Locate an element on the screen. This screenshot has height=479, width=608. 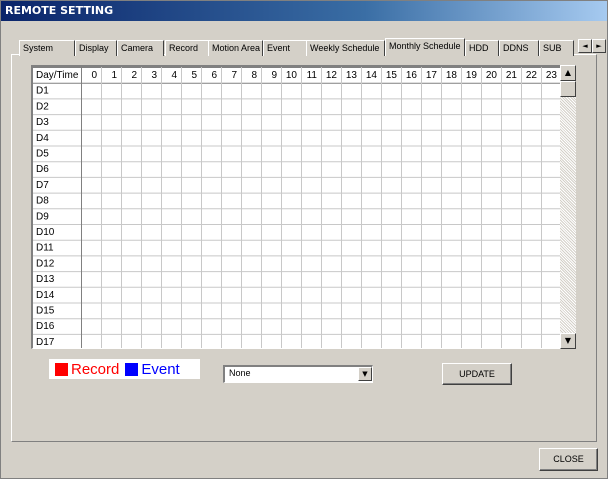
vertical-scrollbar: ▲ ▼ is located at coordinates (568, 207).